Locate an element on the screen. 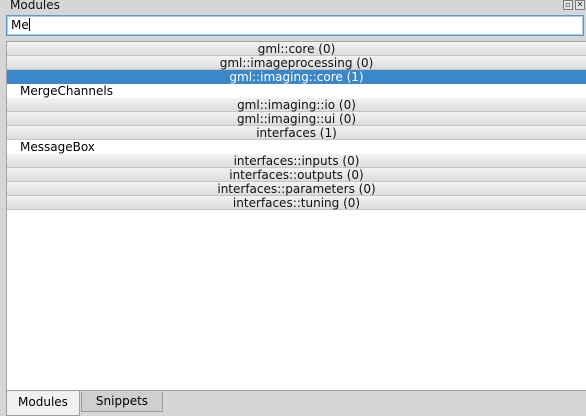 The image size is (586, 416). panel-title: Modules is located at coordinates (35, 6).